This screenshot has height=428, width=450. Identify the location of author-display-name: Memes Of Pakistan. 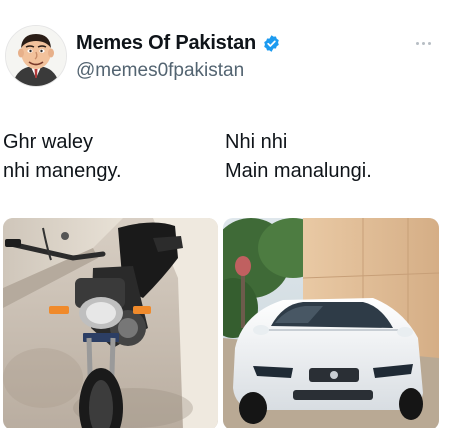
(166, 43).